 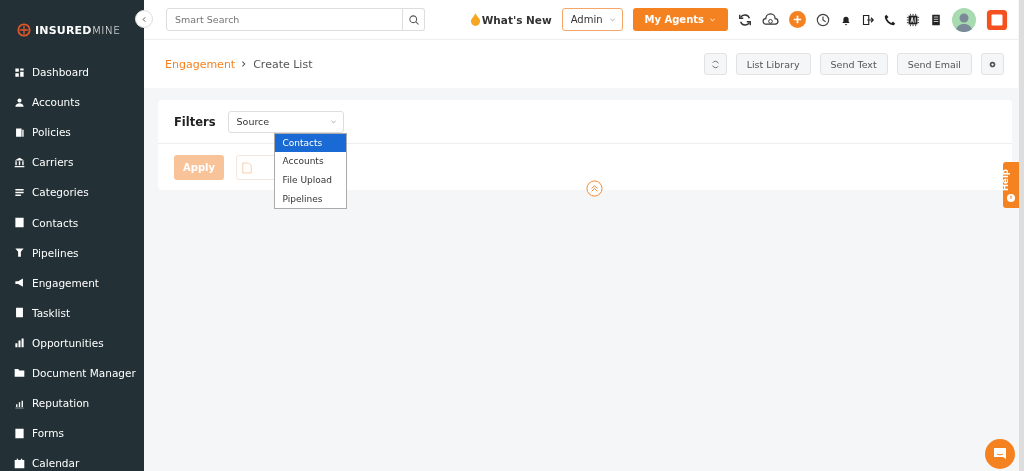 What do you see at coordinates (770, 19) in the screenshot?
I see `cloud-icon` at bounding box center [770, 19].